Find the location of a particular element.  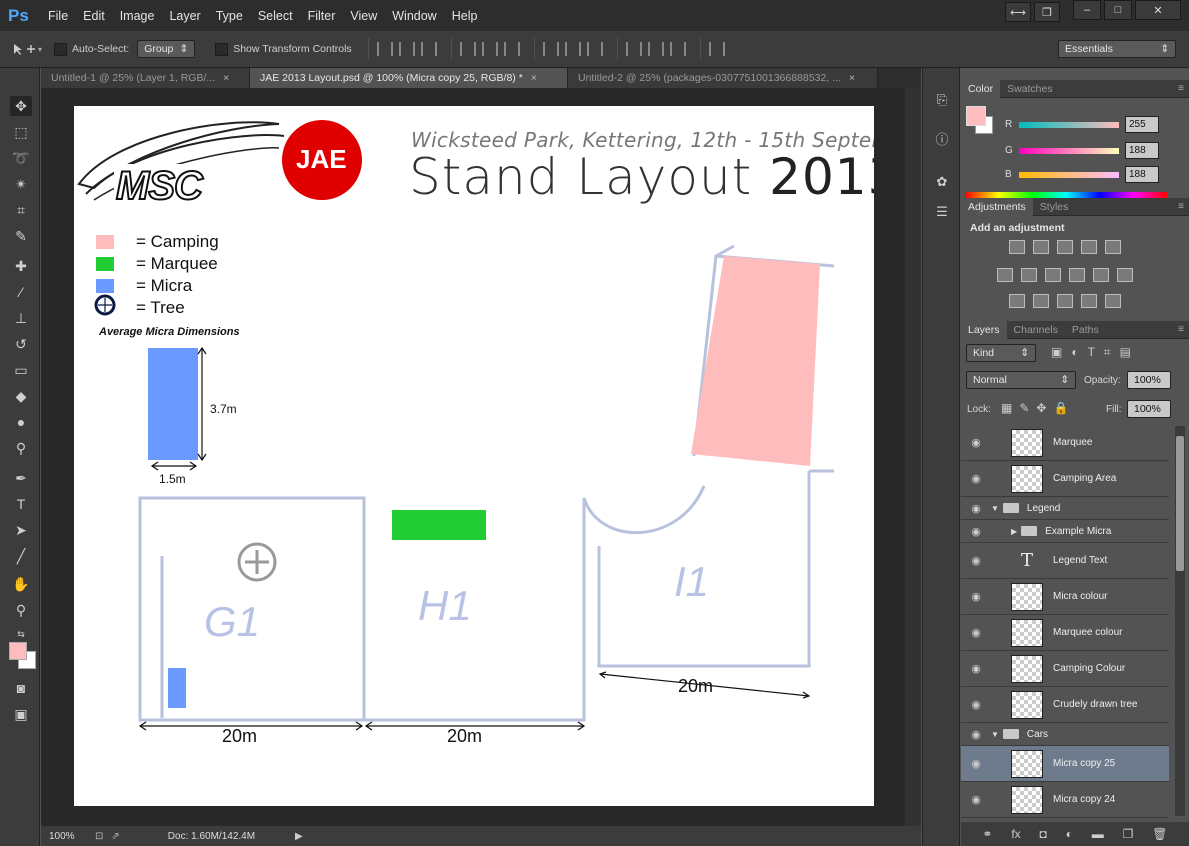

paint-bucket-icon: ◆ is located at coordinates (21, 396).